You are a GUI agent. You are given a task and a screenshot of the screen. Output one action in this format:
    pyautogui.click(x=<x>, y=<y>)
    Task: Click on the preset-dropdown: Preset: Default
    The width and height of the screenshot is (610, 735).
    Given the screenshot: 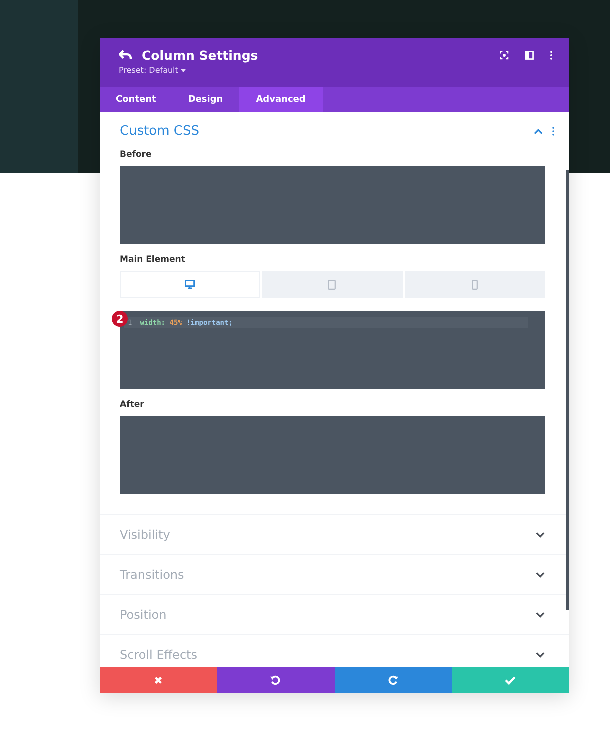 What is the action you would take?
    pyautogui.click(x=148, y=70)
    